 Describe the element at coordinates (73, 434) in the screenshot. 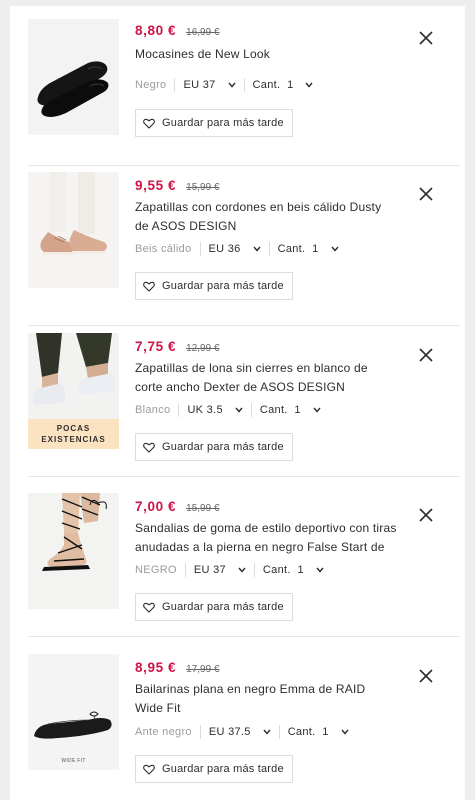

I see `low-stock-badge: POCAS EXISTENCIAS` at that location.